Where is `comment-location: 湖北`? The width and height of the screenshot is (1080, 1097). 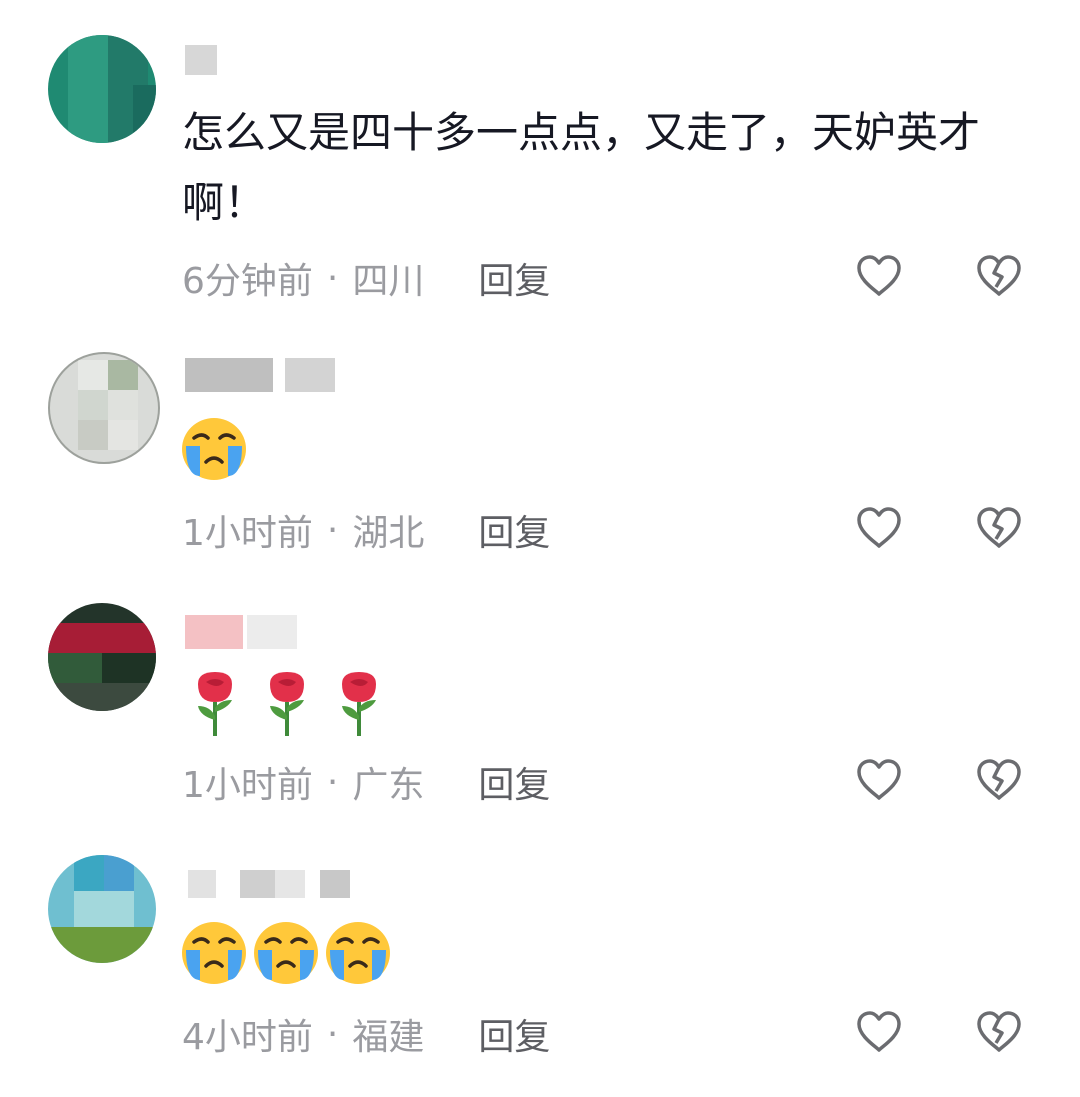
comment-location: 湖北 is located at coordinates (388, 533).